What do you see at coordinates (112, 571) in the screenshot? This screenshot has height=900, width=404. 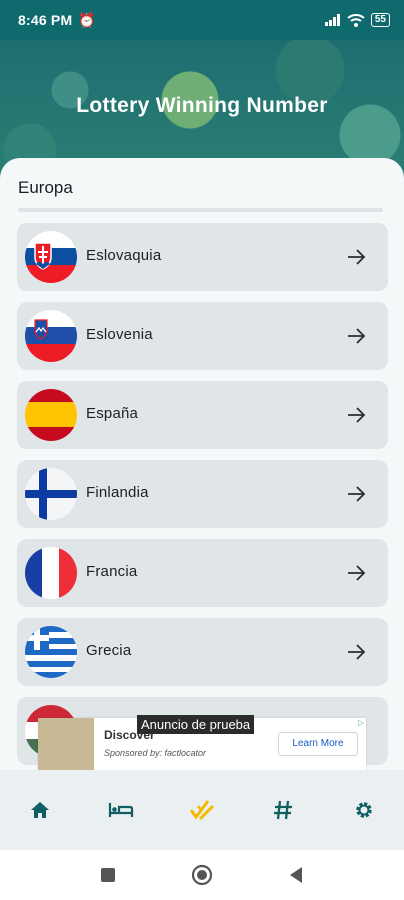 I see `country-name: Francia` at bounding box center [112, 571].